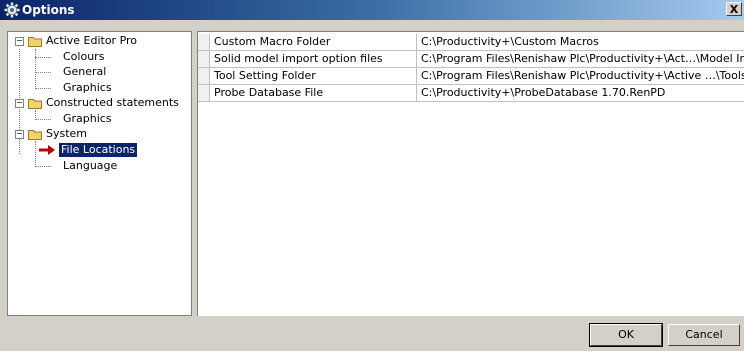 This screenshot has width=744, height=351. What do you see at coordinates (313, 59) in the screenshot?
I see `setting-name-cell: Solid model import option files` at bounding box center [313, 59].